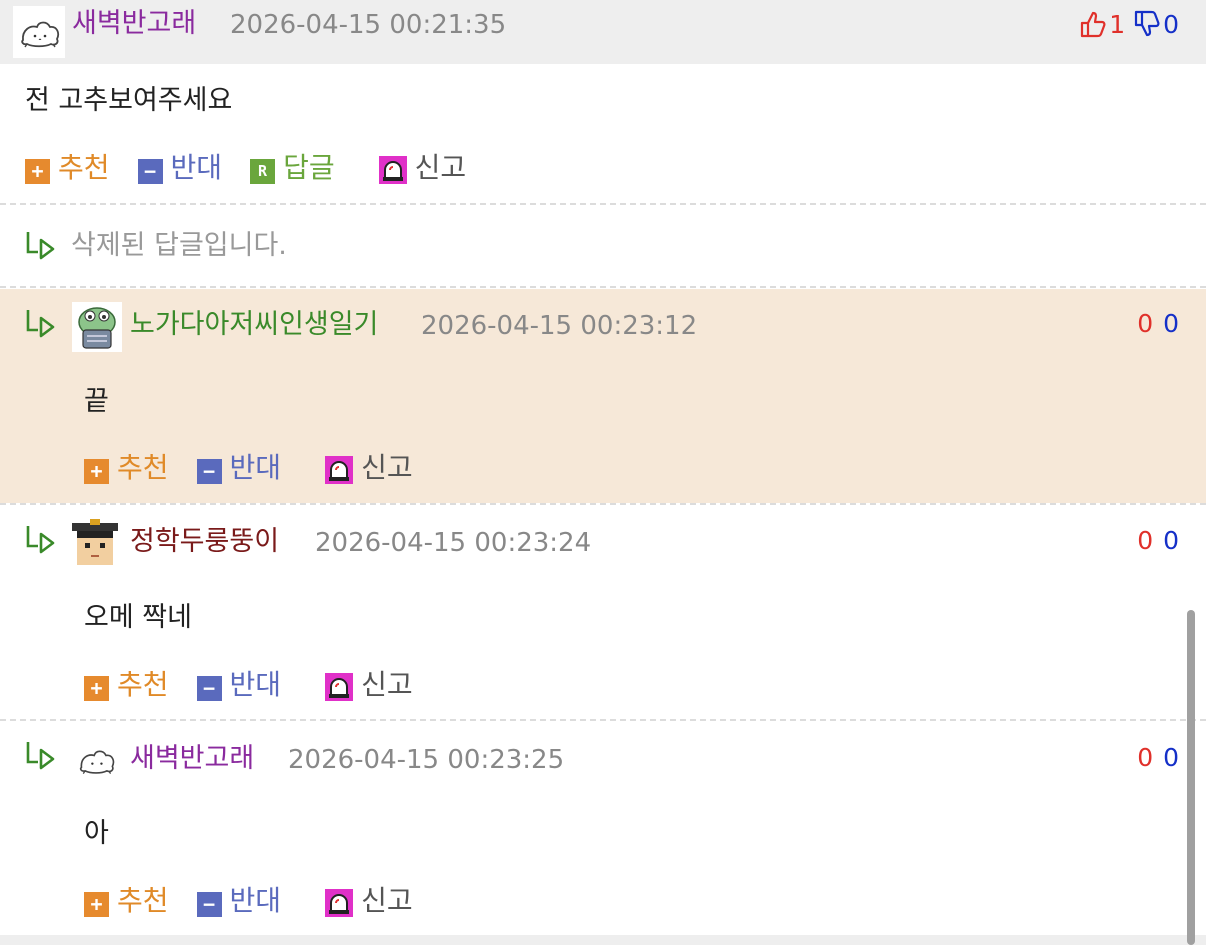 The height and width of the screenshot is (945, 1206). I want to click on scrollbar, so click(1191, 777).